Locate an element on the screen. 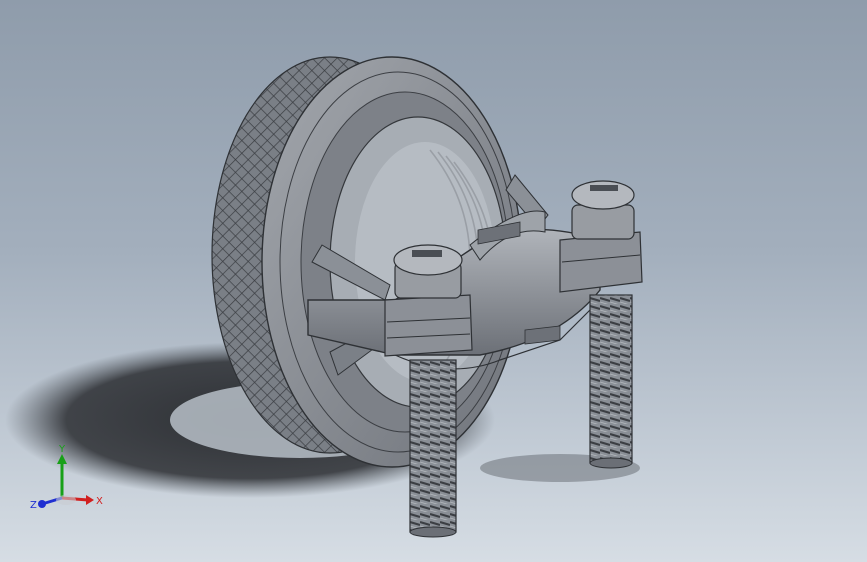 The width and height of the screenshot is (867, 562). y-axis-label: Y is located at coordinates (62, 449).